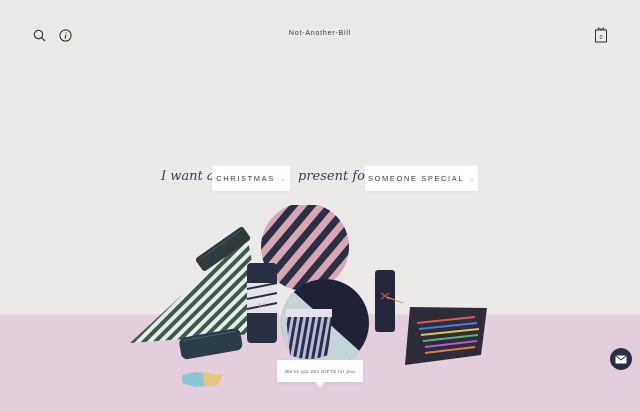 The height and width of the screenshot is (412, 640). I want to click on chat-button, so click(621, 359).